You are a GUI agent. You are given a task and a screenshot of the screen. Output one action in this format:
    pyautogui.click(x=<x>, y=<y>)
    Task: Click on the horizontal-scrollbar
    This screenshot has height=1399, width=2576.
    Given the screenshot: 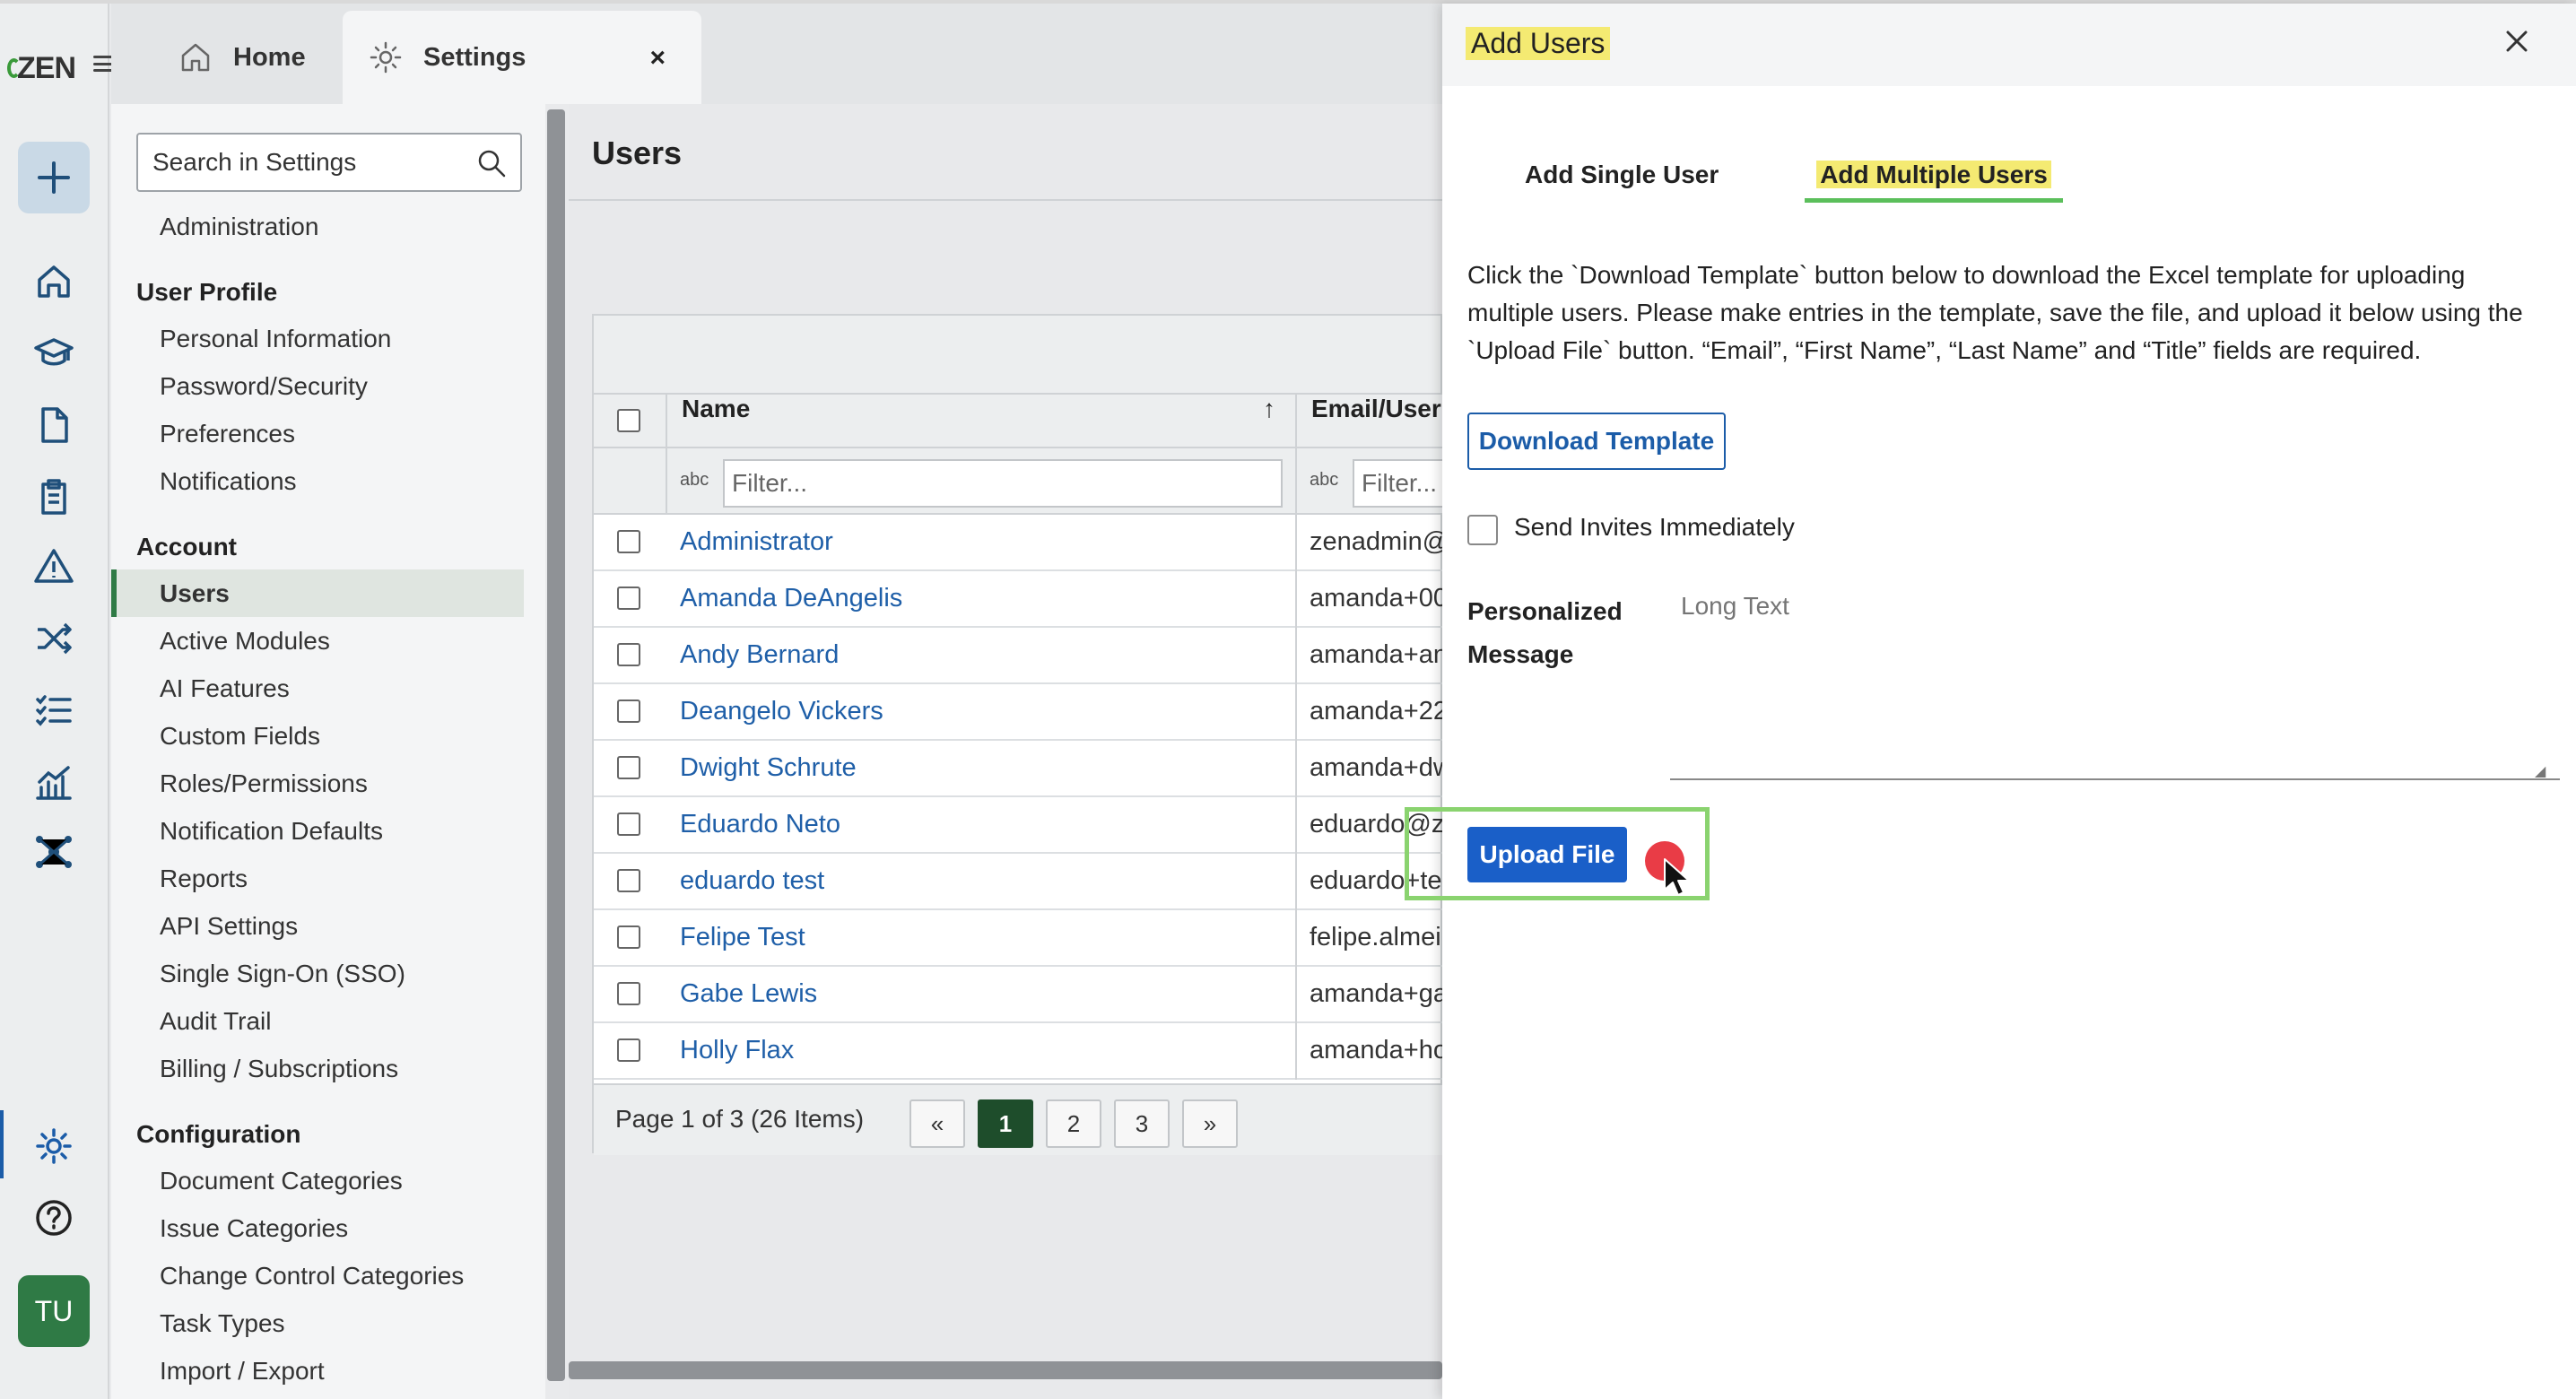 What is the action you would take?
    pyautogui.click(x=1005, y=1370)
    